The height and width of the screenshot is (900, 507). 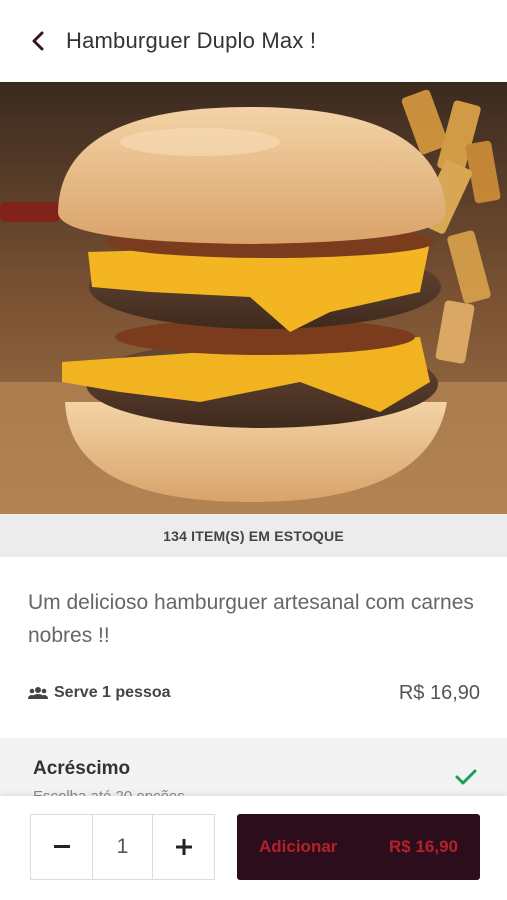 I want to click on add-price: R$ 16,90, so click(x=423, y=846).